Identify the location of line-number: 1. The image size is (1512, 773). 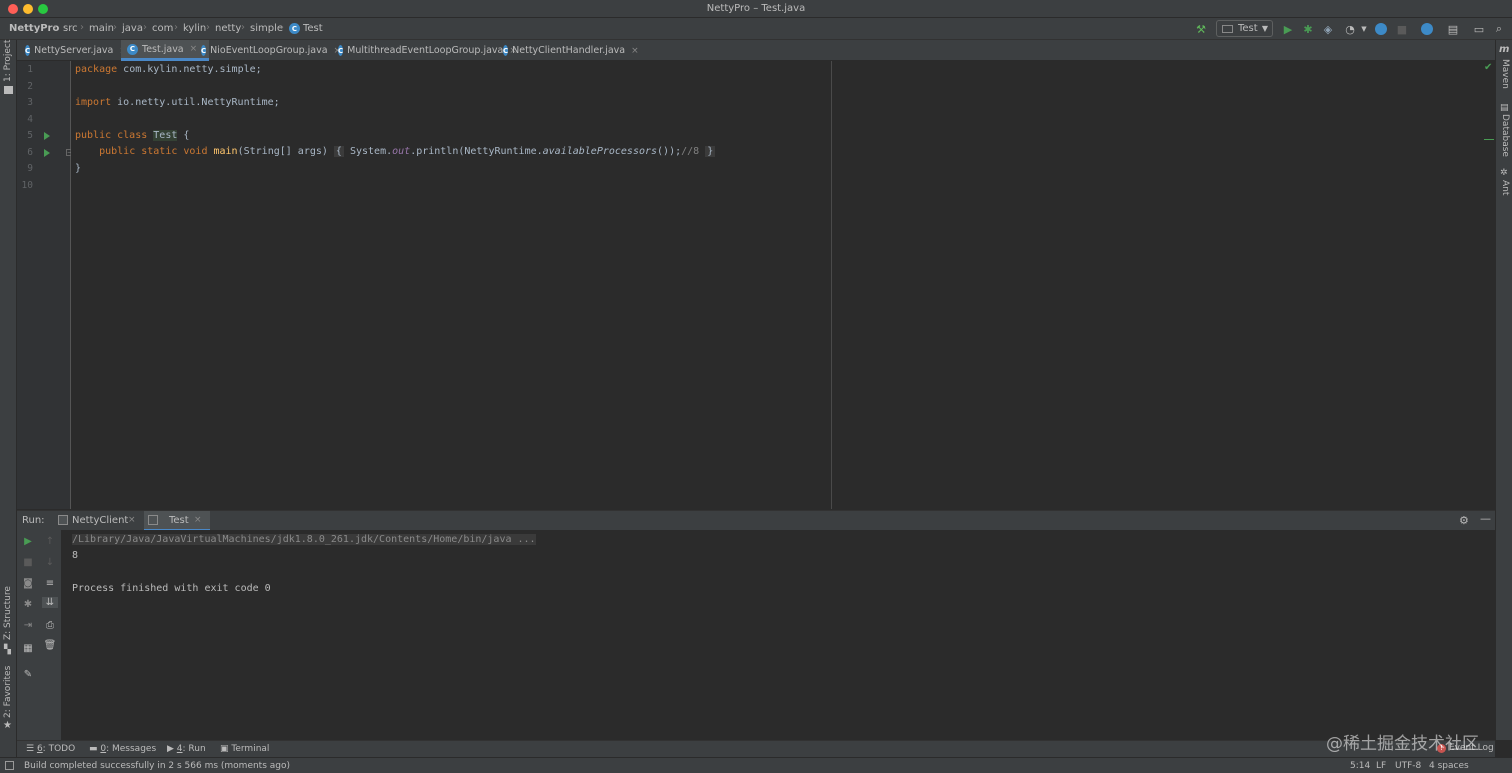
(30, 69).